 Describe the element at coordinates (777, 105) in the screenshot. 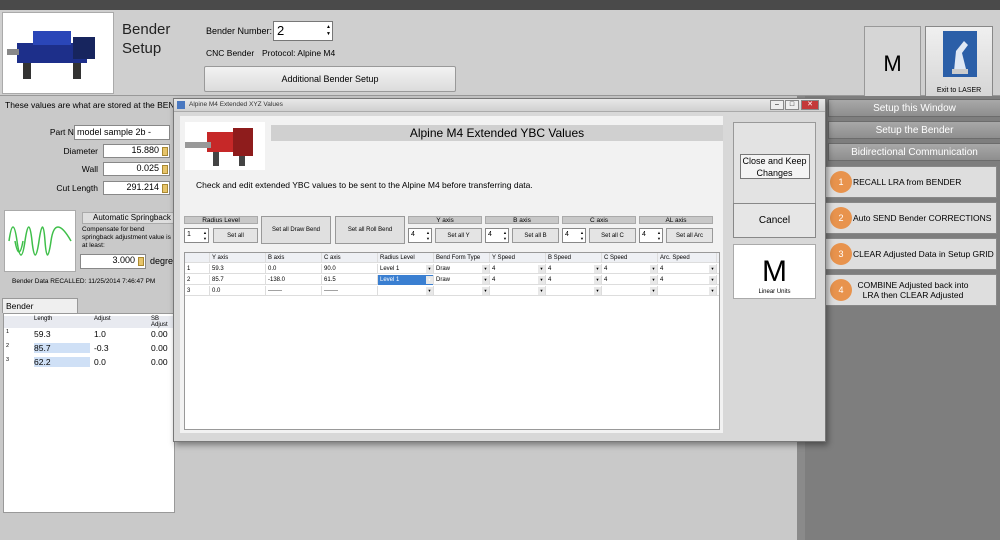

I see `minimize-icon: –` at that location.